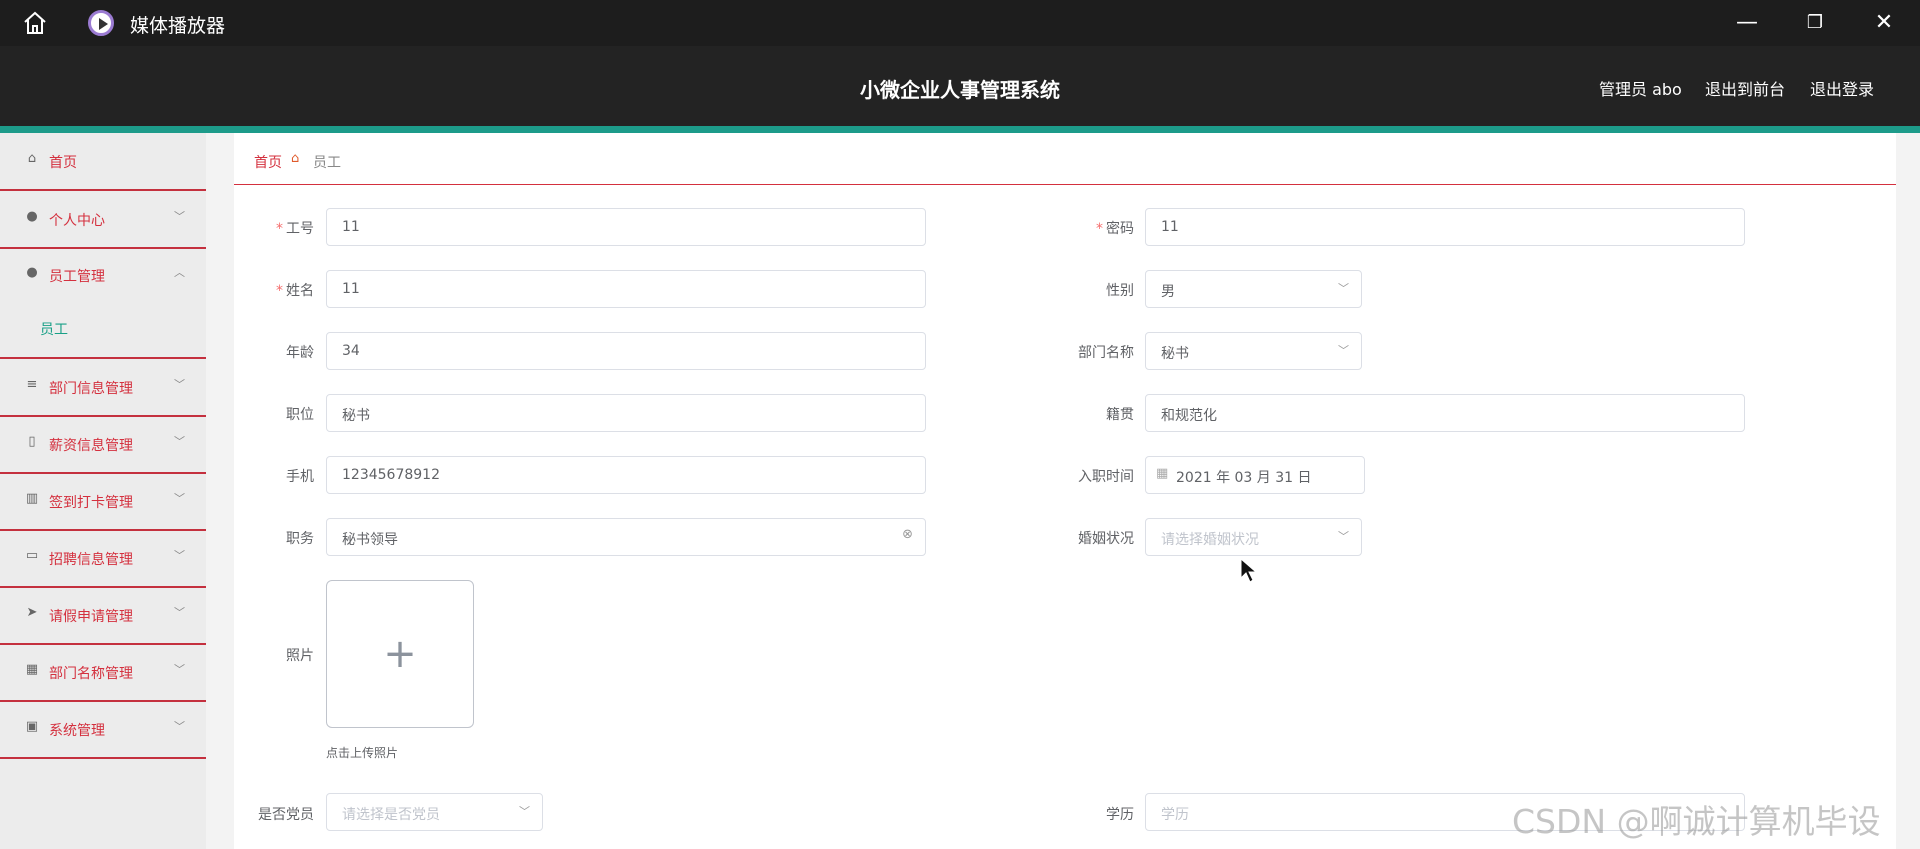  What do you see at coordinates (77, 731) in the screenshot?
I see `sidebar-item-label: 系统管理` at bounding box center [77, 731].